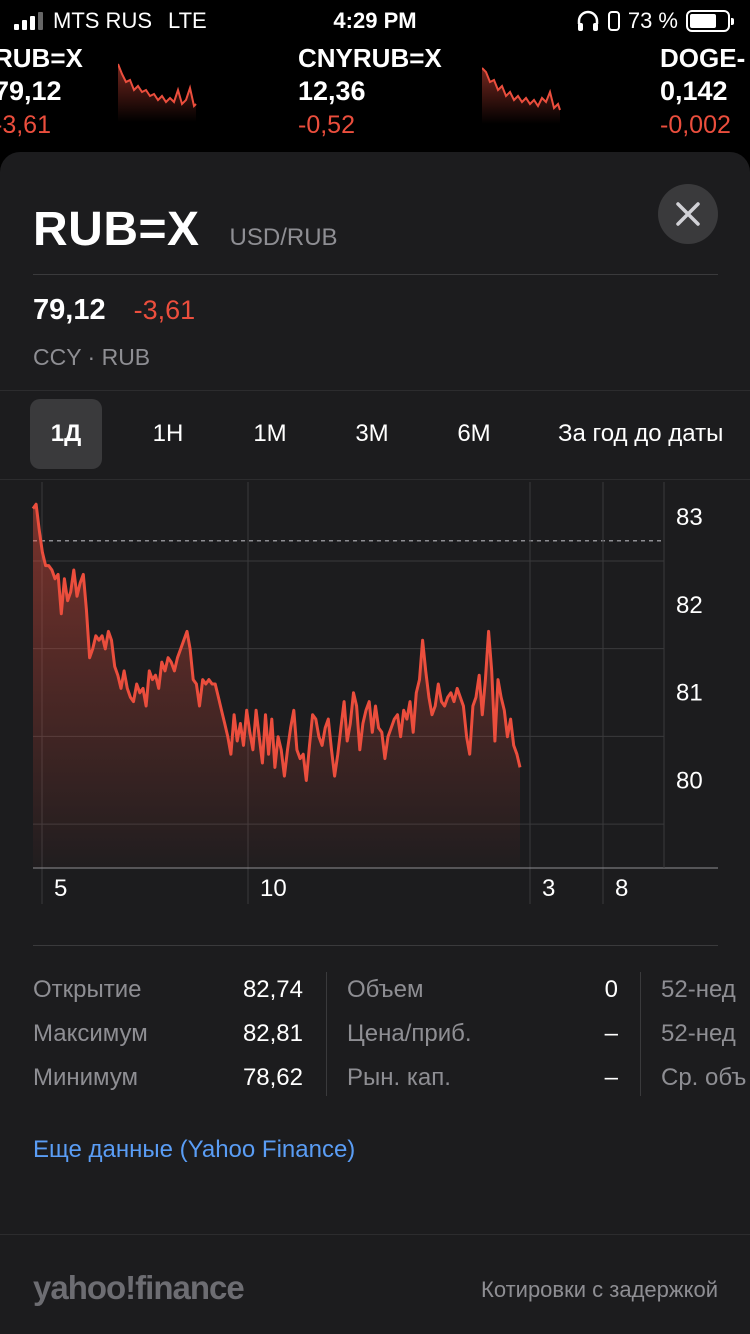 The height and width of the screenshot is (1334, 750). What do you see at coordinates (139, 1288) in the screenshot?
I see `yahoo-finance-logo: yahoo!finance` at bounding box center [139, 1288].